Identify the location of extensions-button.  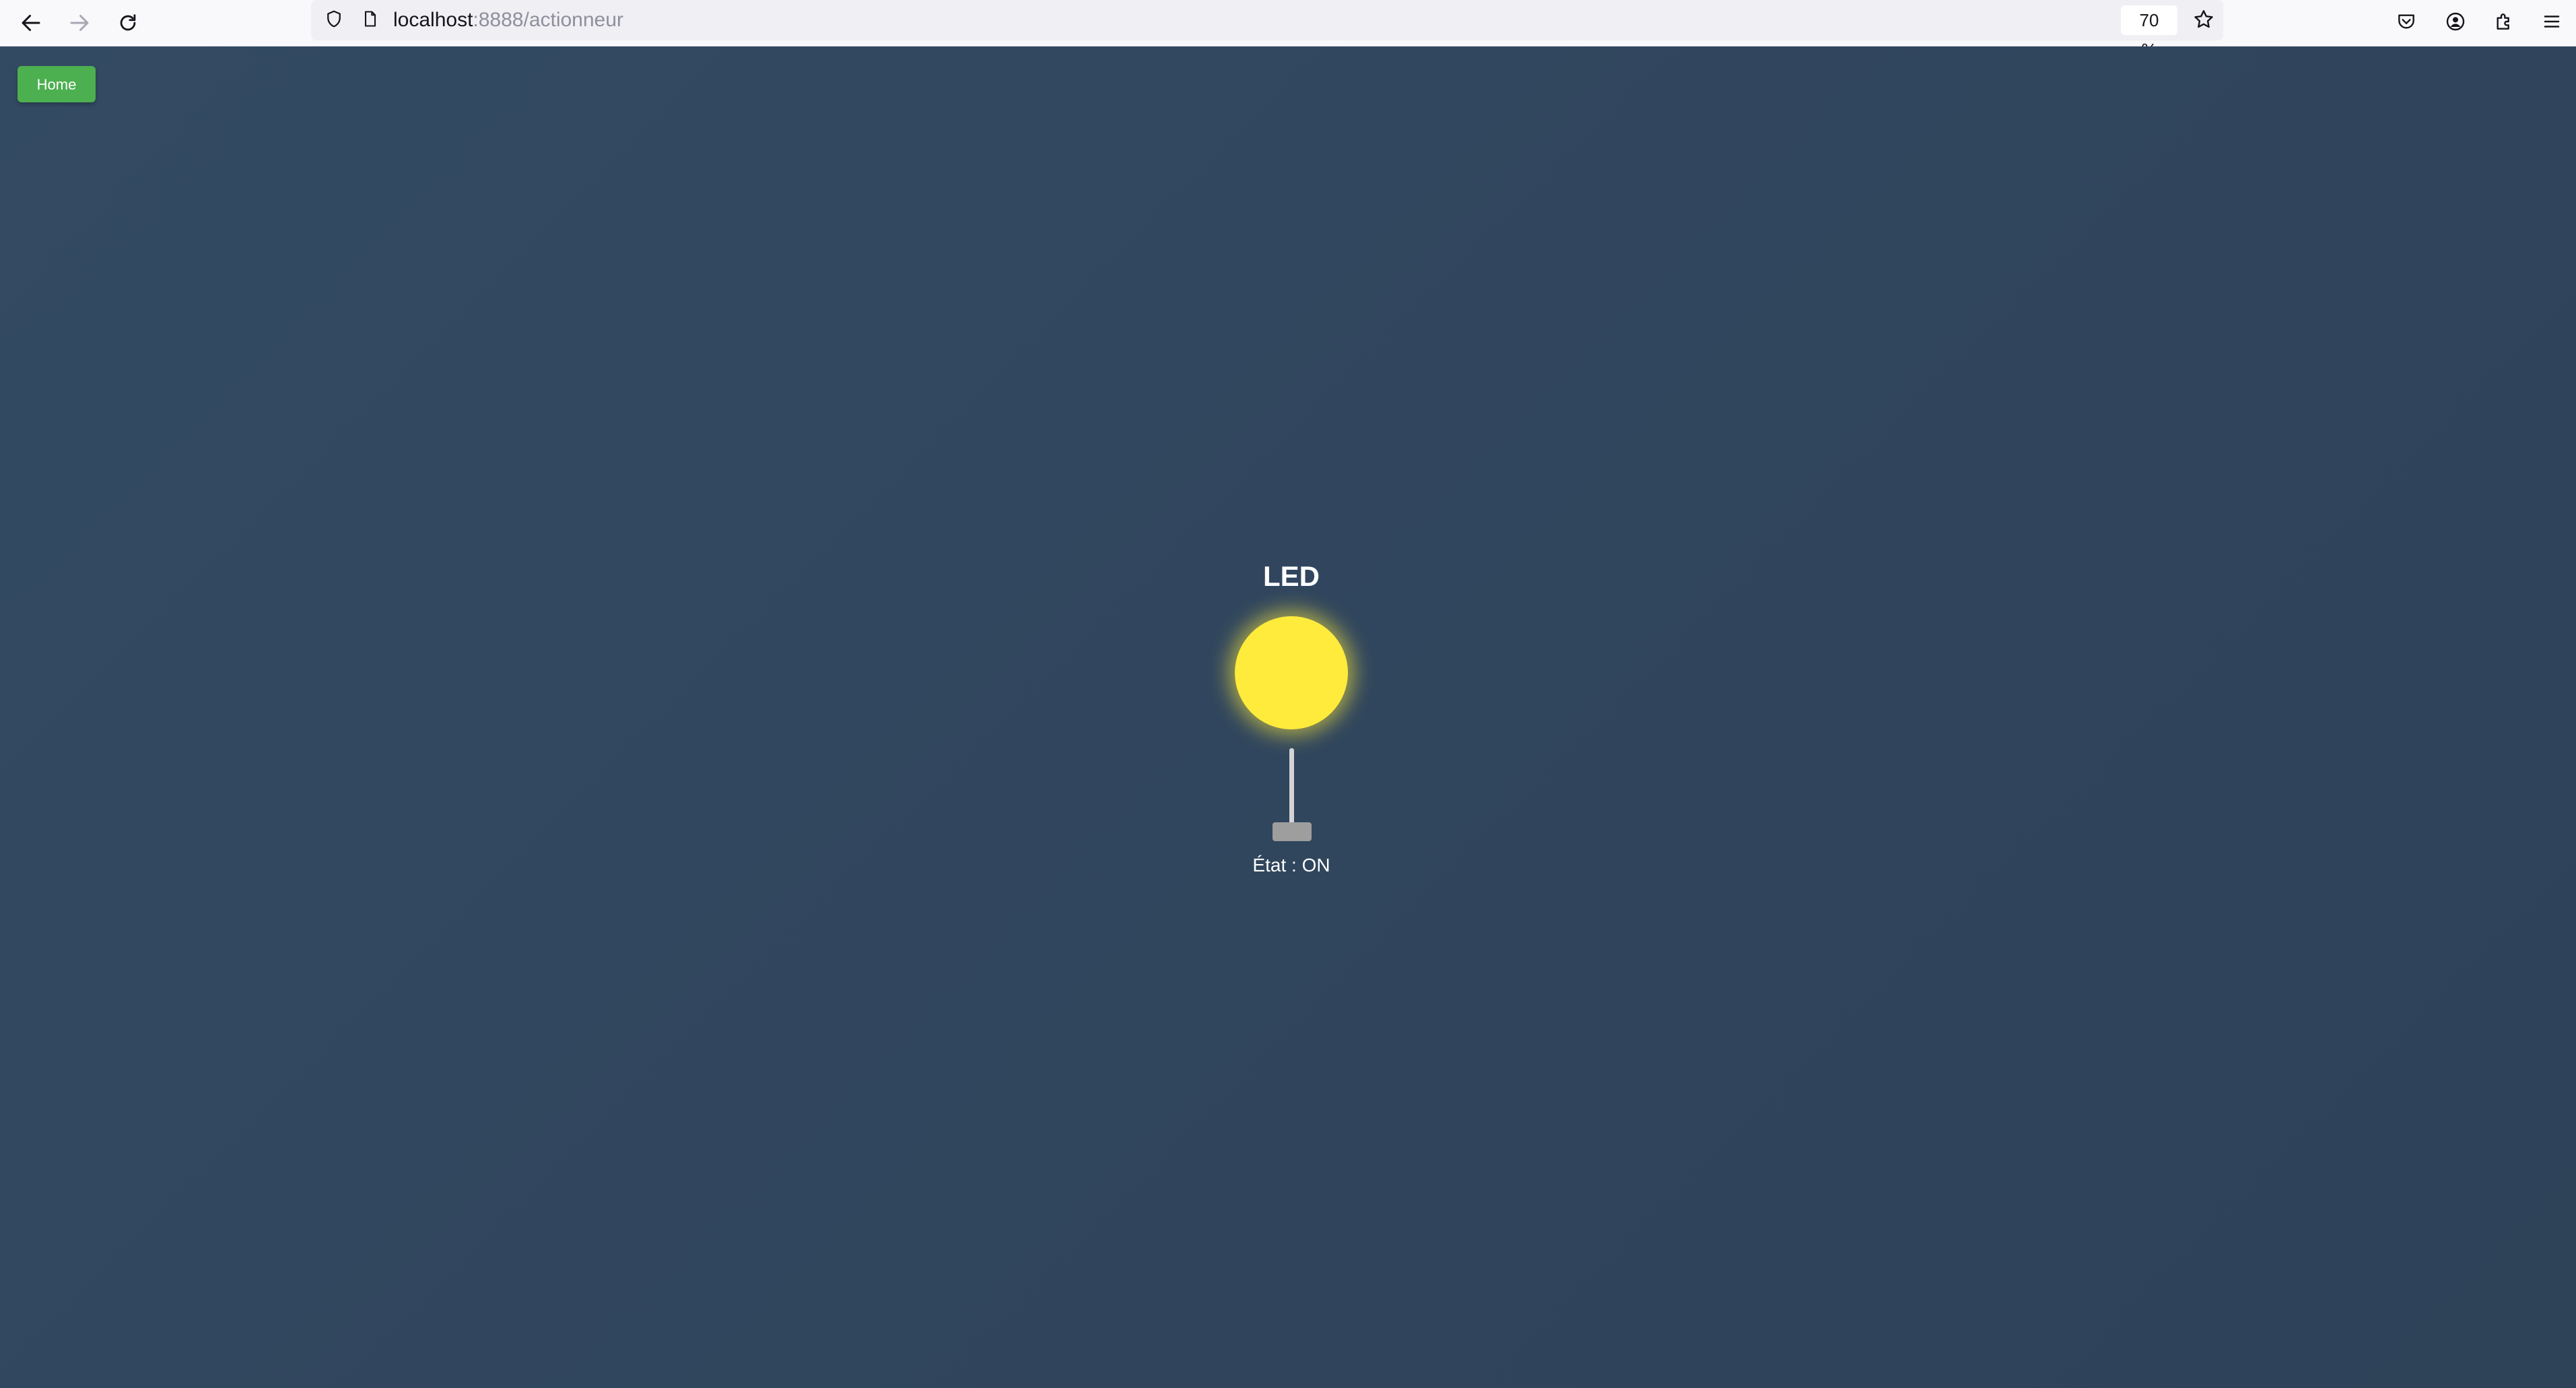
(2504, 23).